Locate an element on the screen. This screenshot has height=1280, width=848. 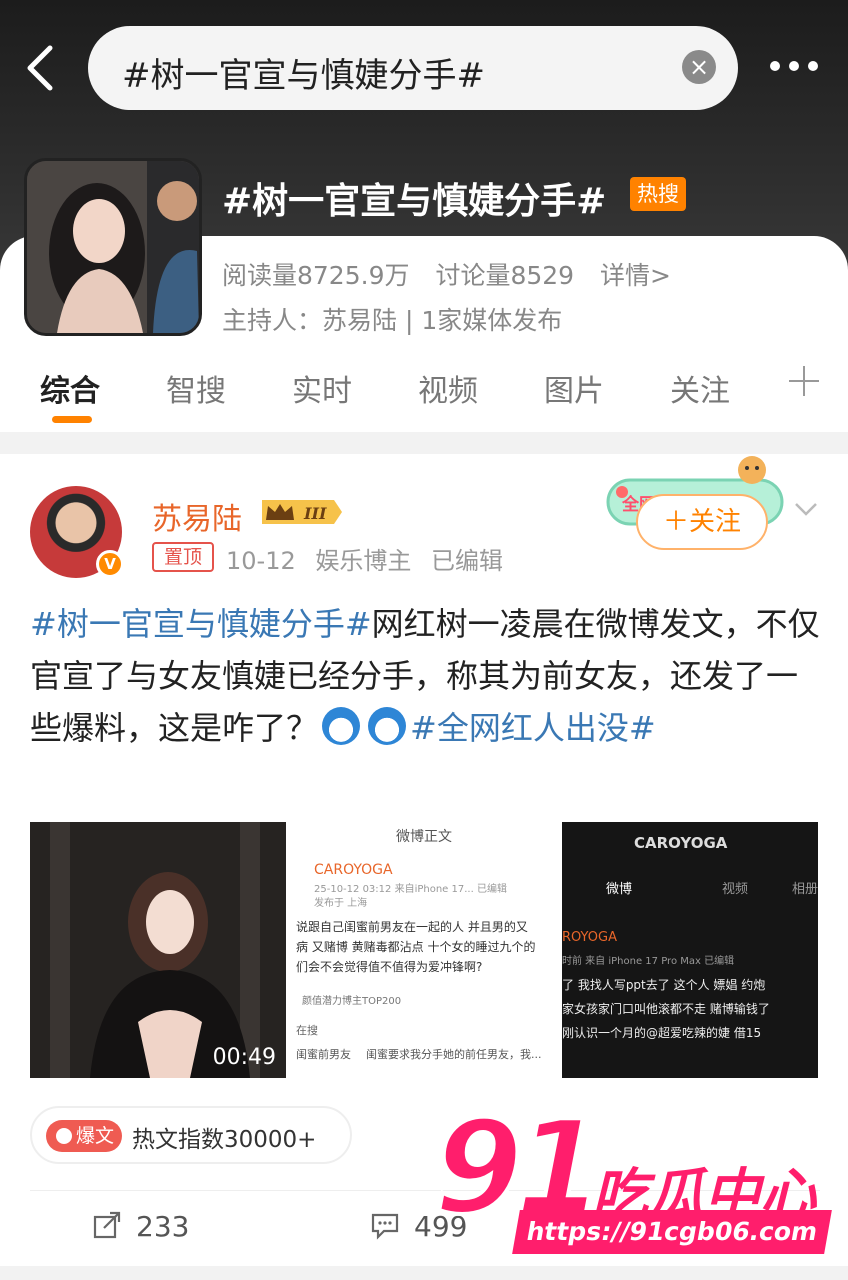
vip-level: III is located at coordinates (315, 513).